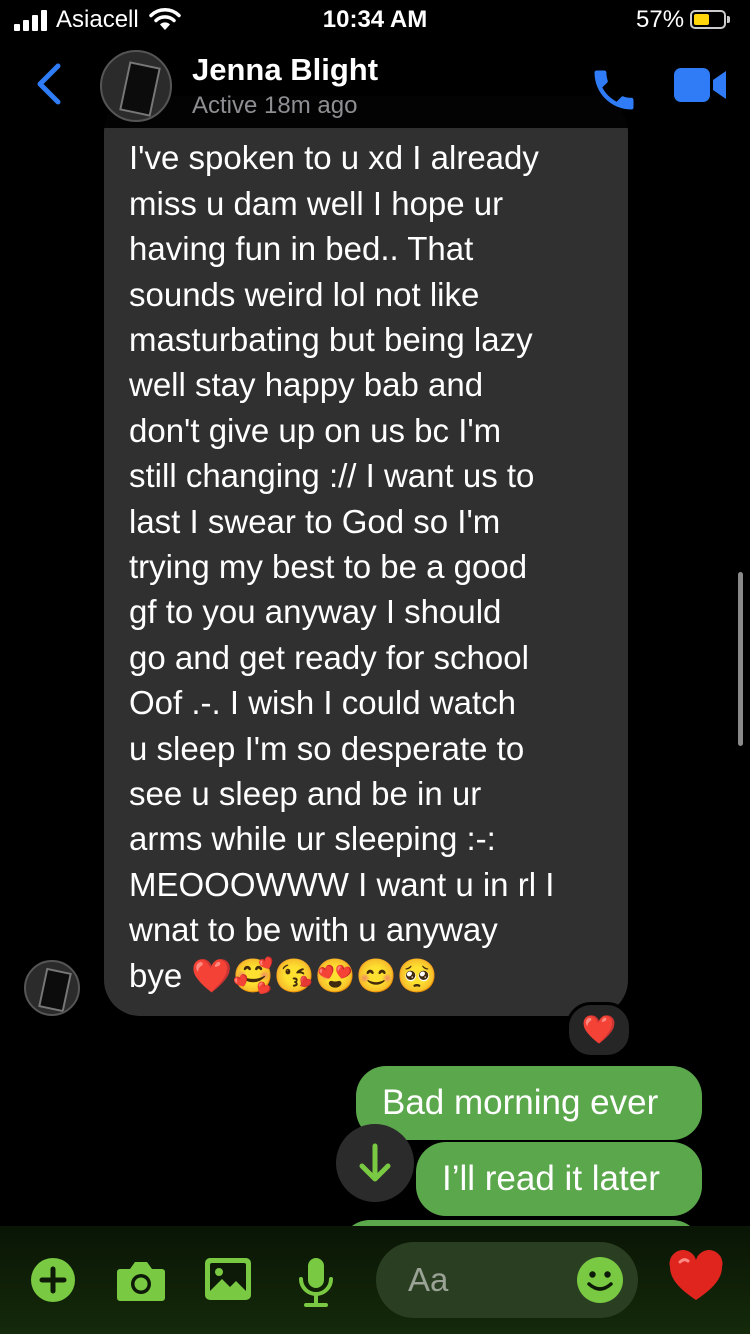 This screenshot has width=750, height=1334. Describe the element at coordinates (53, 1280) in the screenshot. I see `plus-icon` at that location.